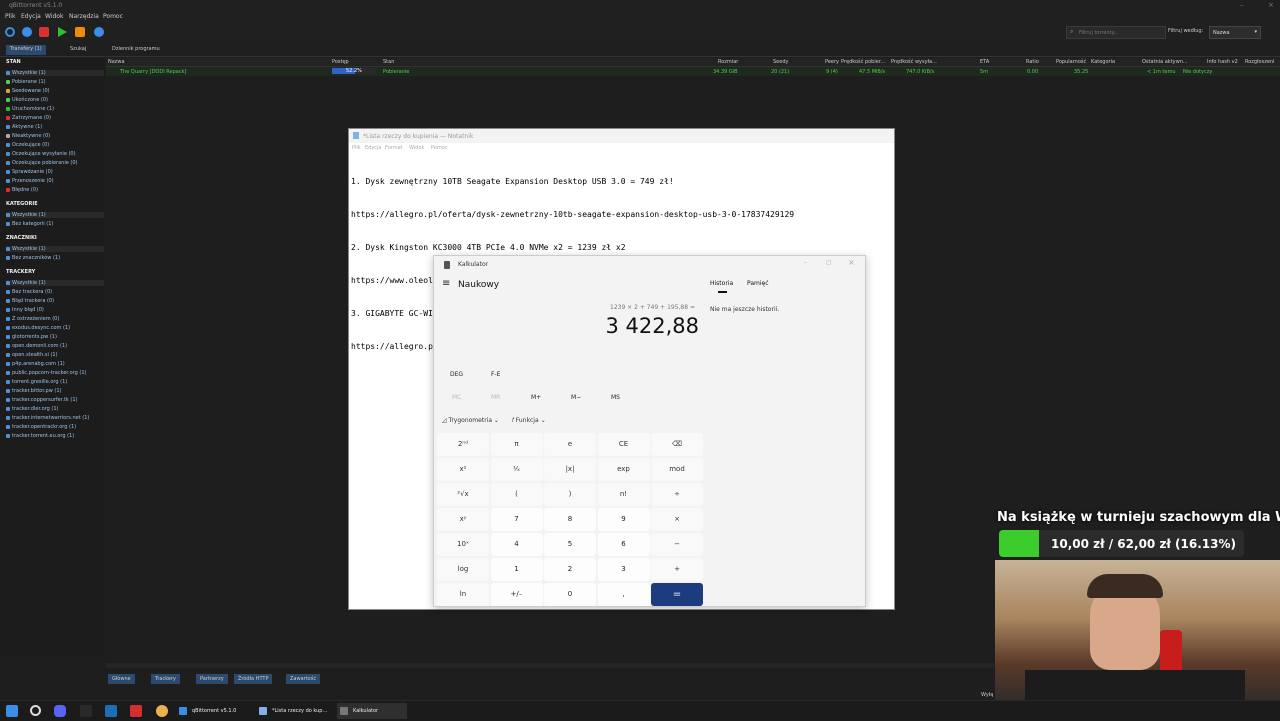 The width and height of the screenshot is (1280, 721). Describe the element at coordinates (570, 469) in the screenshot. I see `calc-key: |x|` at that location.